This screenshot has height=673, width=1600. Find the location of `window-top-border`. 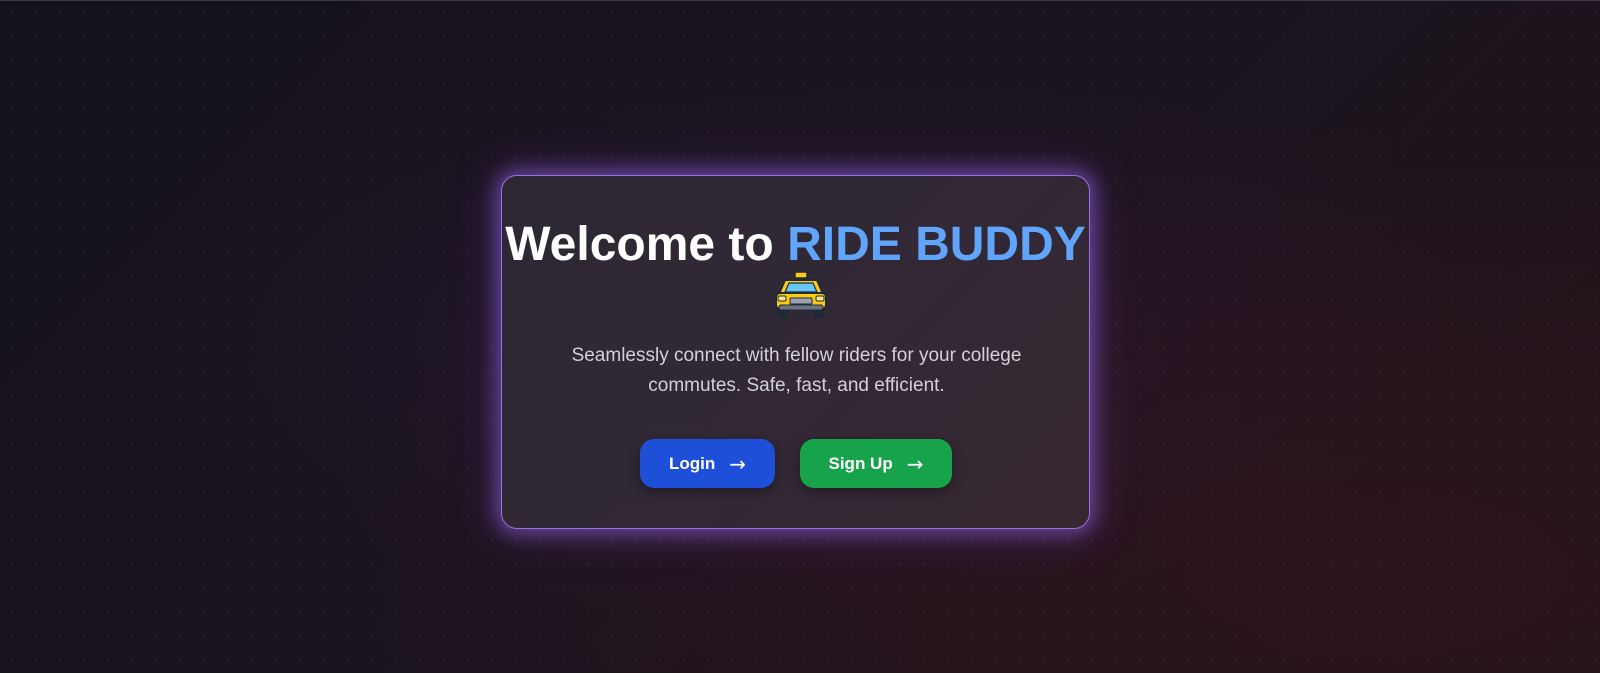

window-top-border is located at coordinates (800, 0).